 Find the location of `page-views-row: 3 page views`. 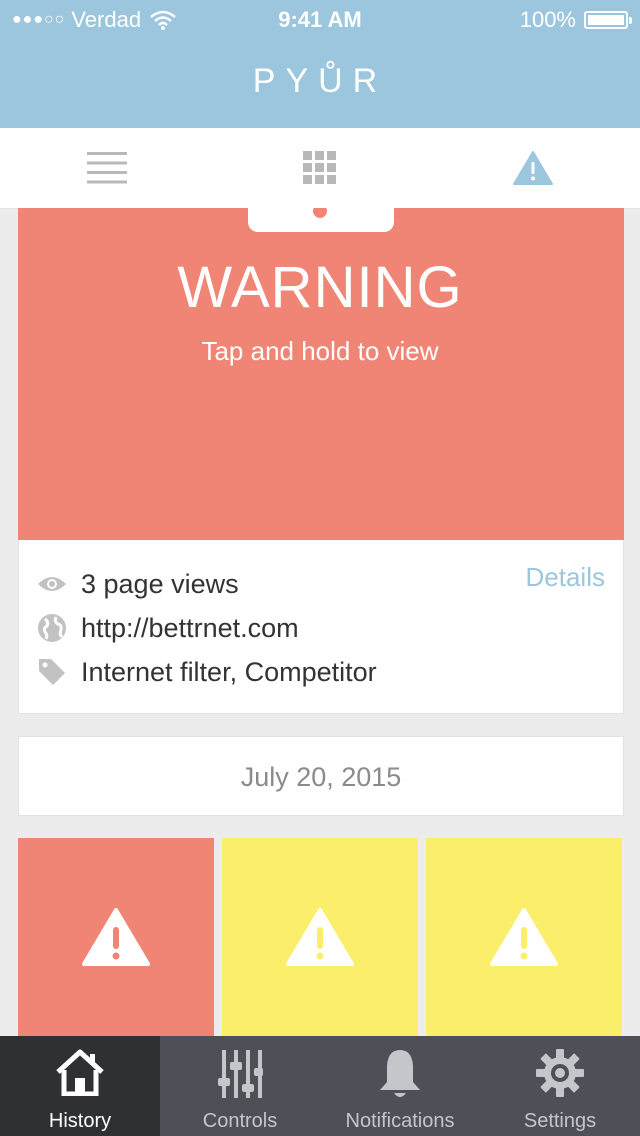

page-views-row: 3 page views is located at coordinates (138, 584).